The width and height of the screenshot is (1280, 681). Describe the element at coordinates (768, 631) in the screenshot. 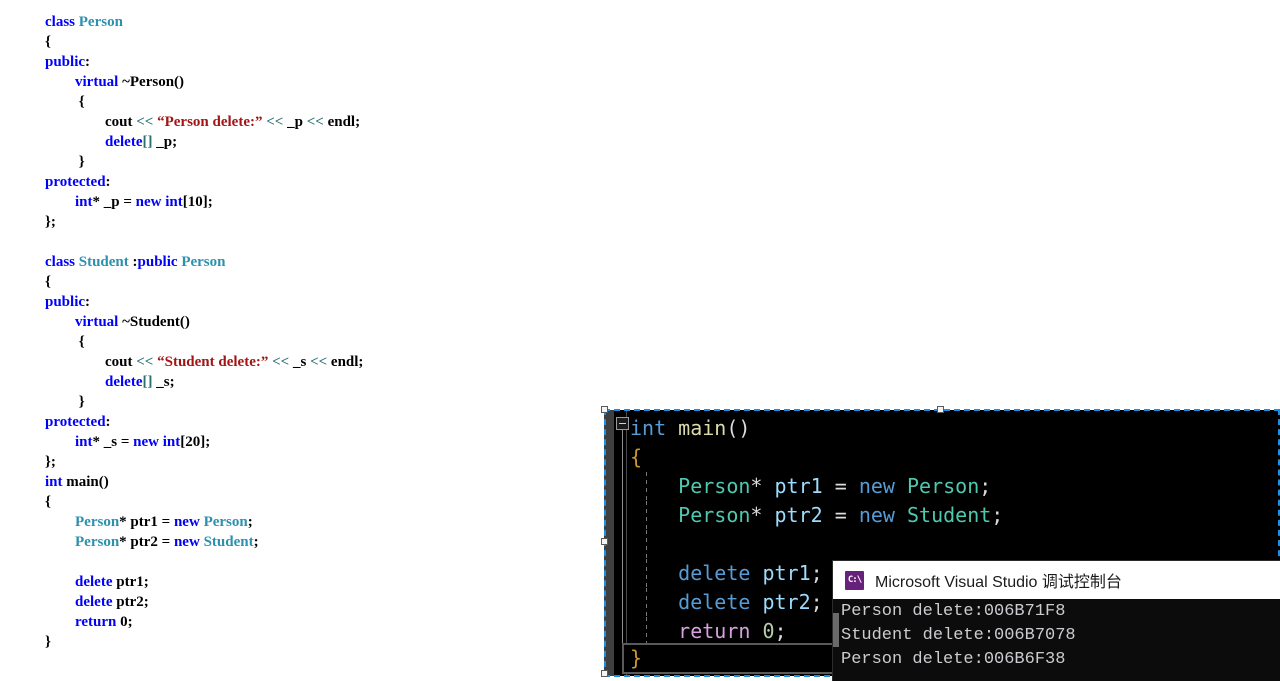

I see `code-token: 0` at that location.